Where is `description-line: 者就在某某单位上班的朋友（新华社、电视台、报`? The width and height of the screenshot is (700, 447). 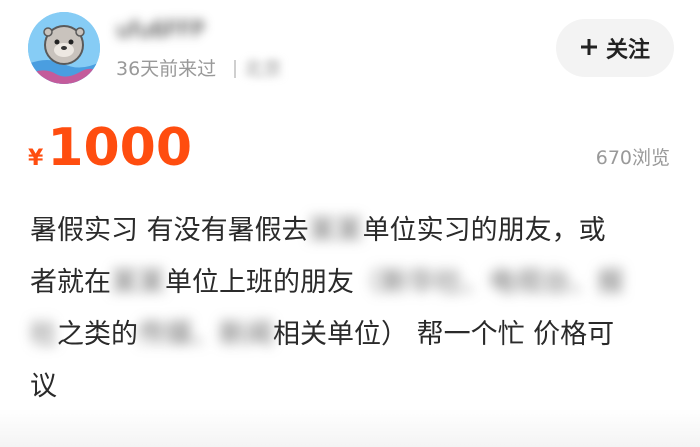 description-line: 者就在某某单位上班的朋友（新华社、电视台、报 is located at coordinates (354, 283).